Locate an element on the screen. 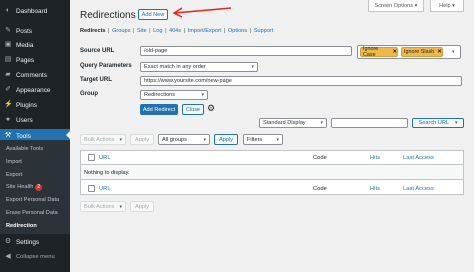  submenu-import: Import is located at coordinates (14, 162).